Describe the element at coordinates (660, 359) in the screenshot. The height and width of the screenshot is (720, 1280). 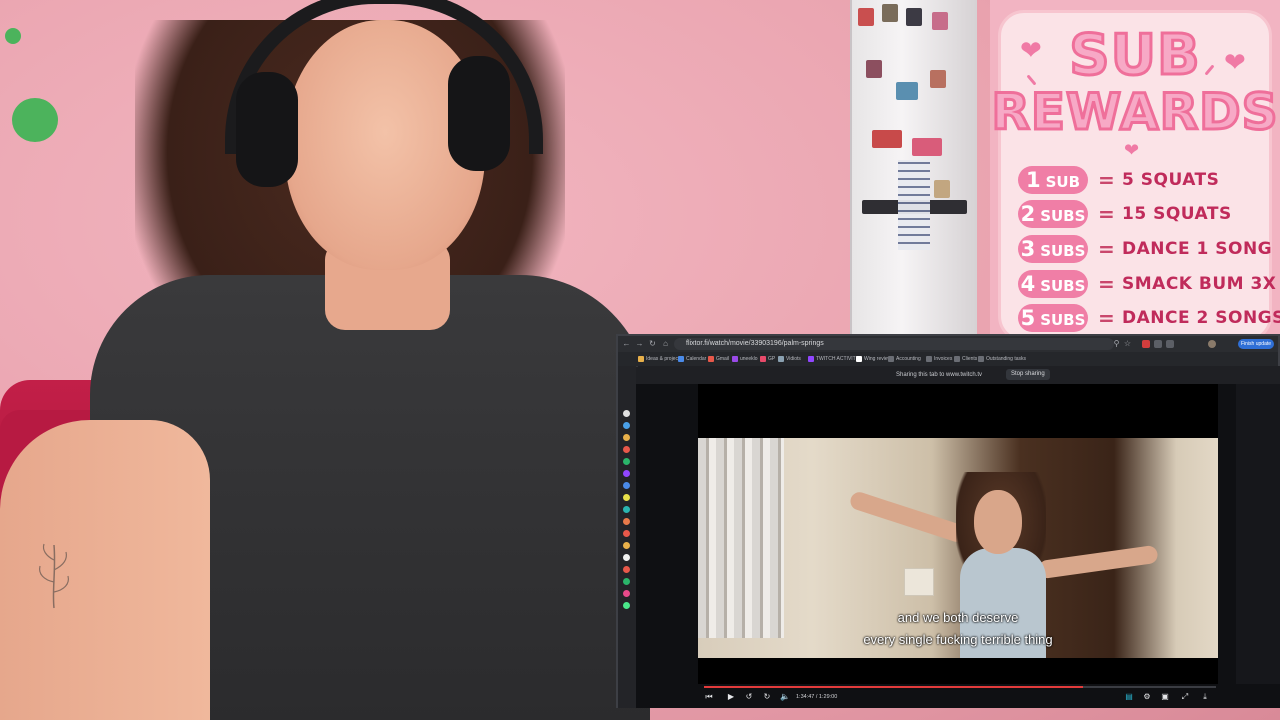
I see `bookmark-item: Ideas & projects` at that location.